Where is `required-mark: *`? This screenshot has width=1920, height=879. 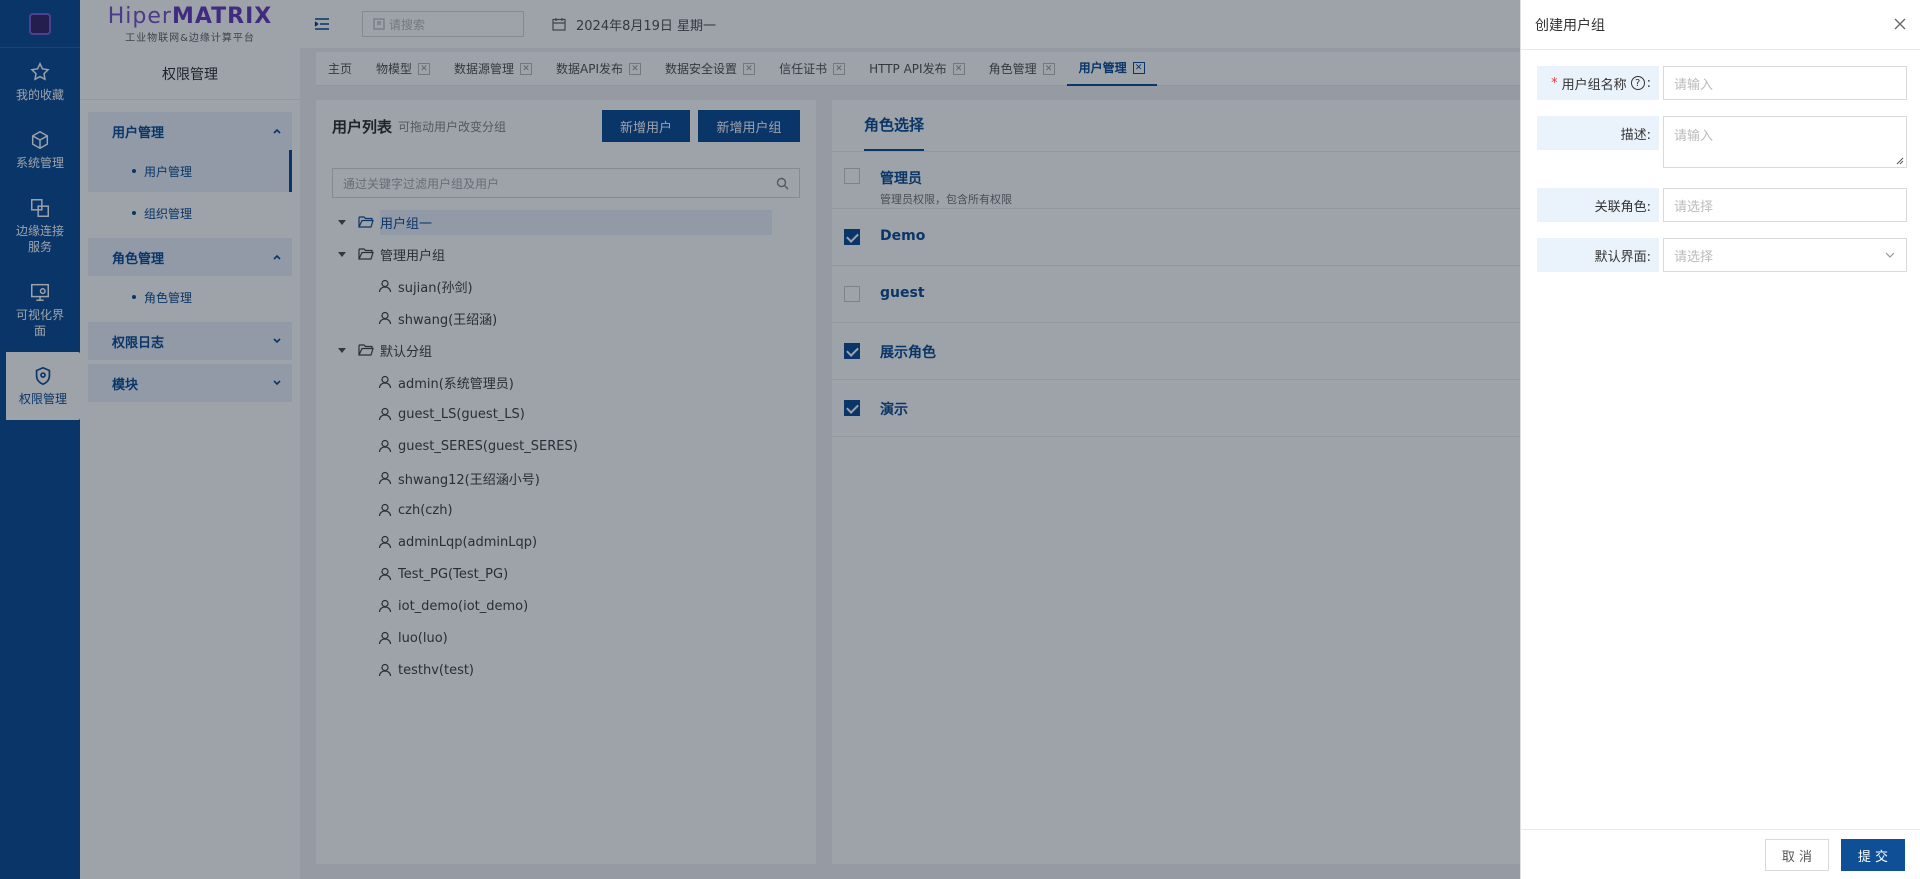
required-mark: * is located at coordinates (1554, 83).